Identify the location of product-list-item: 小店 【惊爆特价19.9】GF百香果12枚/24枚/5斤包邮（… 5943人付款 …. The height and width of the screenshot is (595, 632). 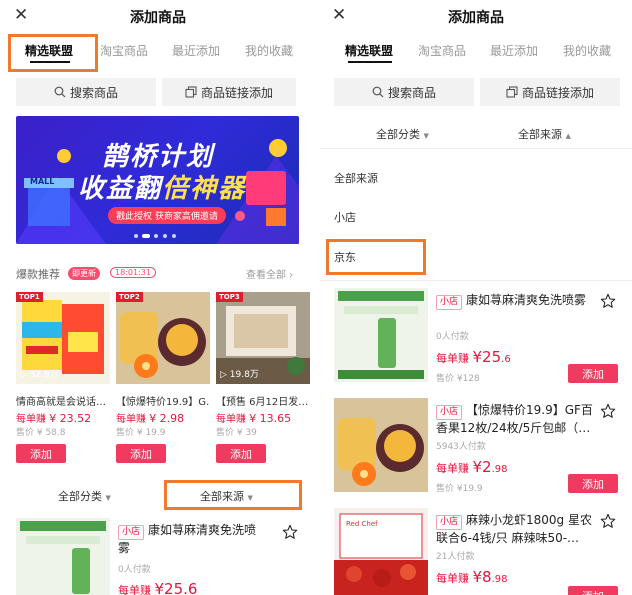
(483, 448).